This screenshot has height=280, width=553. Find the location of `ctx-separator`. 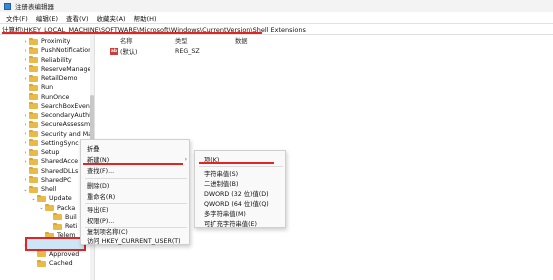

ctx-separator is located at coordinates (241, 166).